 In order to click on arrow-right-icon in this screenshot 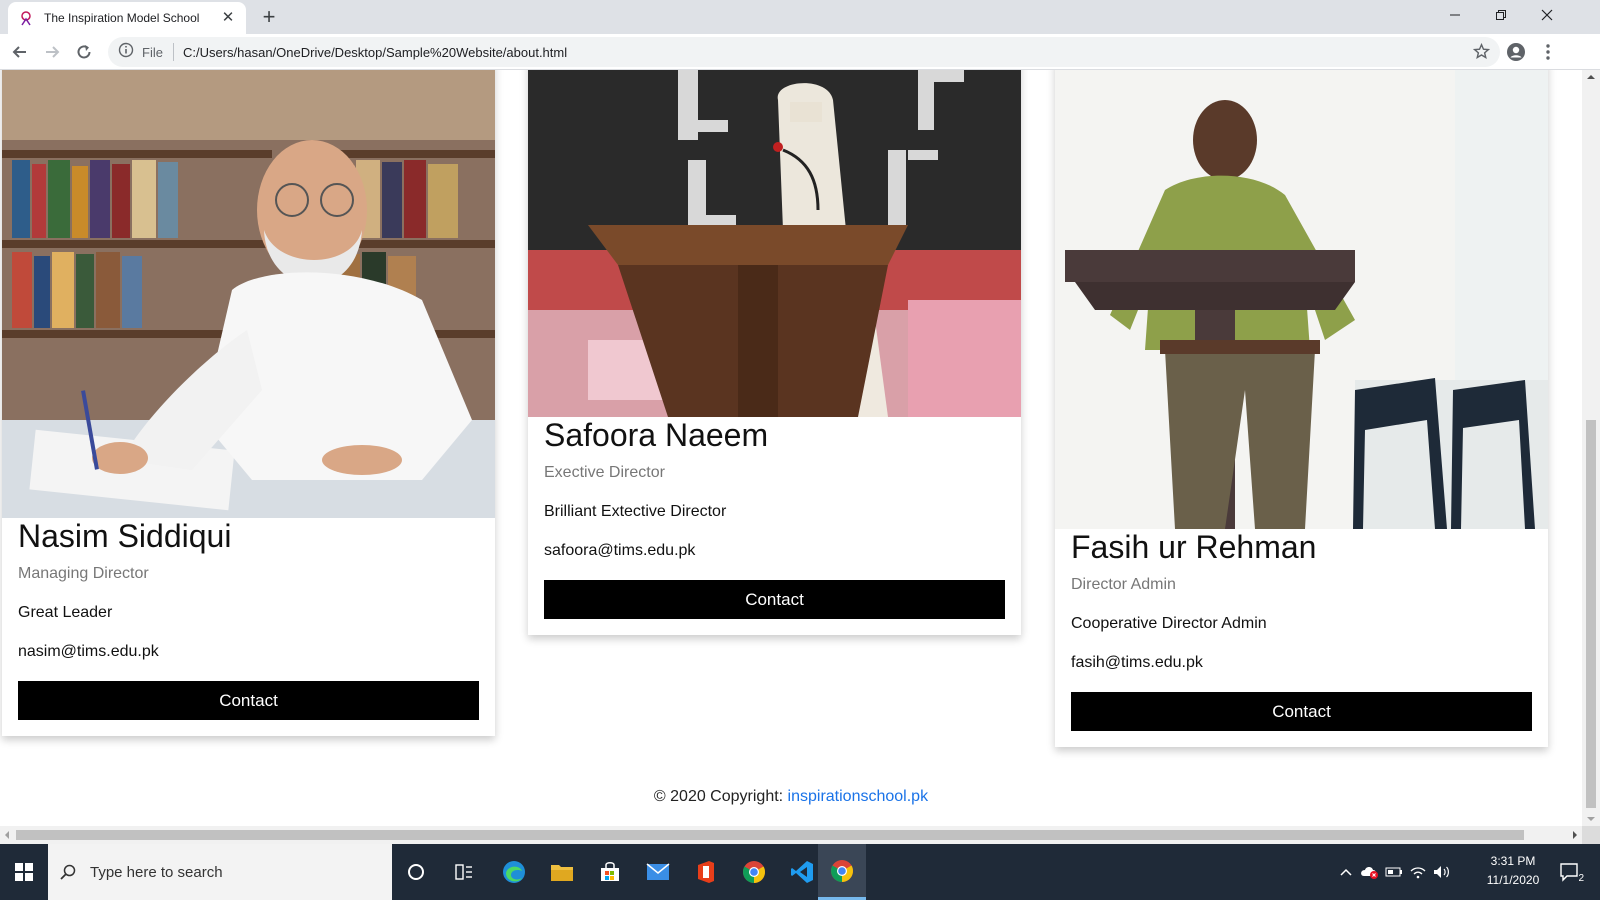, I will do `click(53, 52)`.